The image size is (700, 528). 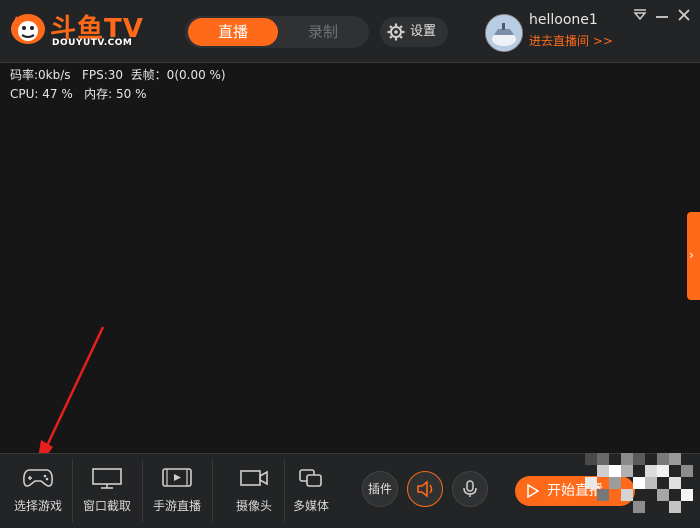 What do you see at coordinates (38, 478) in the screenshot?
I see `gamepad-icon` at bounding box center [38, 478].